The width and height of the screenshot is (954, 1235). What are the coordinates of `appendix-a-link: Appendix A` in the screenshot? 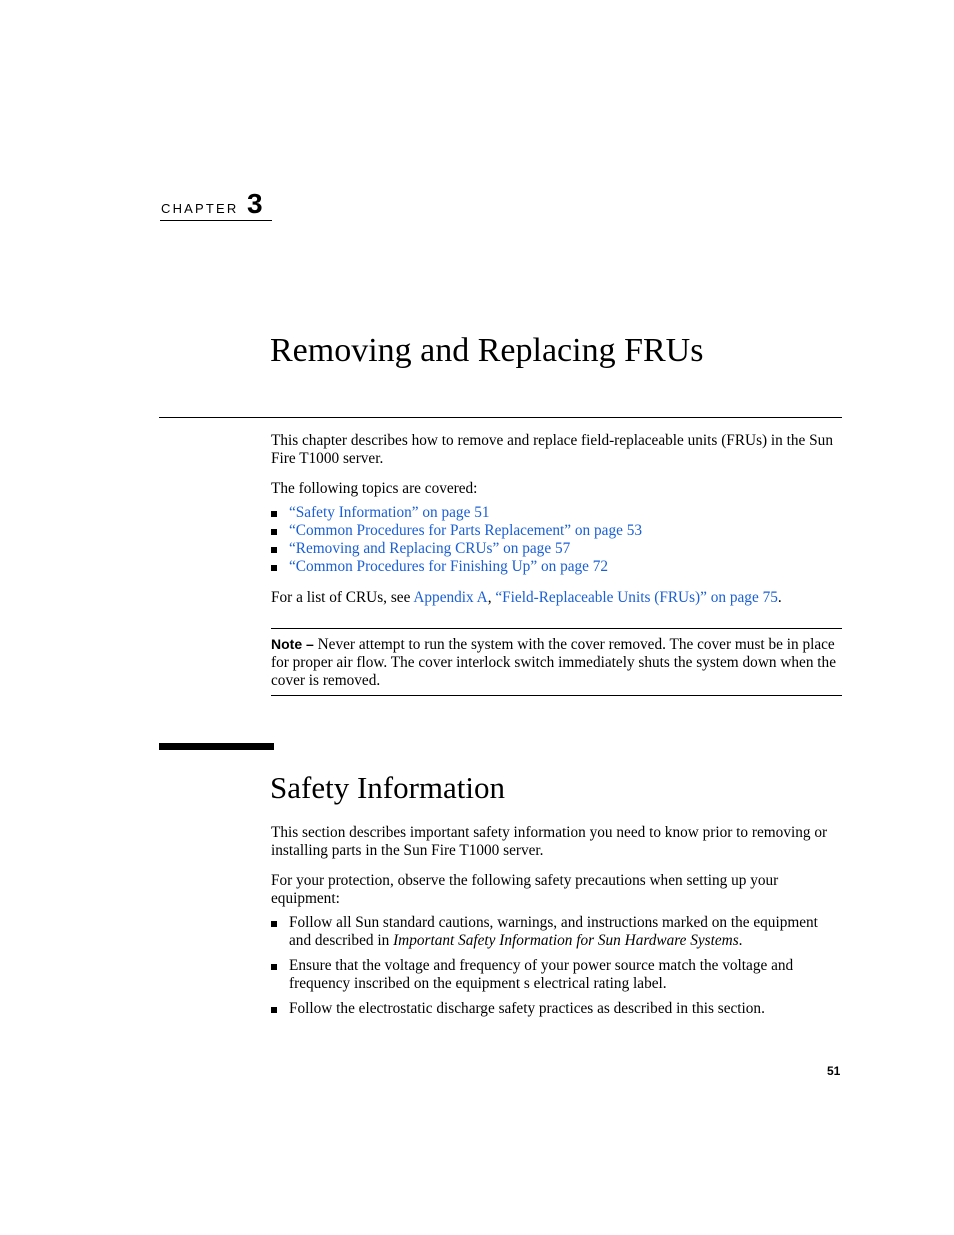 It's located at (450, 597).